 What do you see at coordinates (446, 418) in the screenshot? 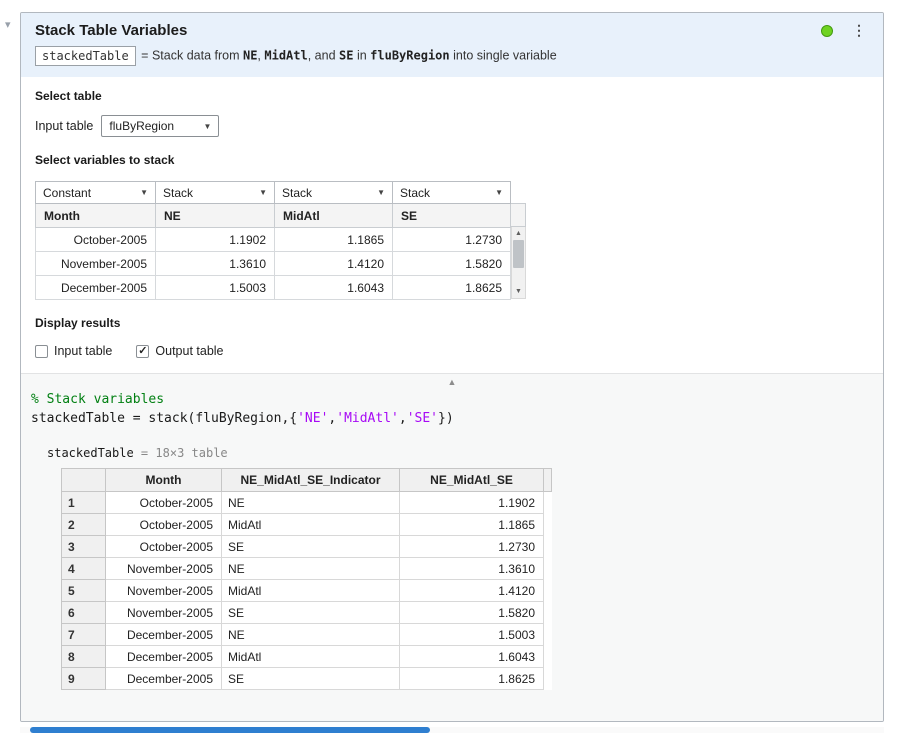
I see `code-text: })` at bounding box center [446, 418].